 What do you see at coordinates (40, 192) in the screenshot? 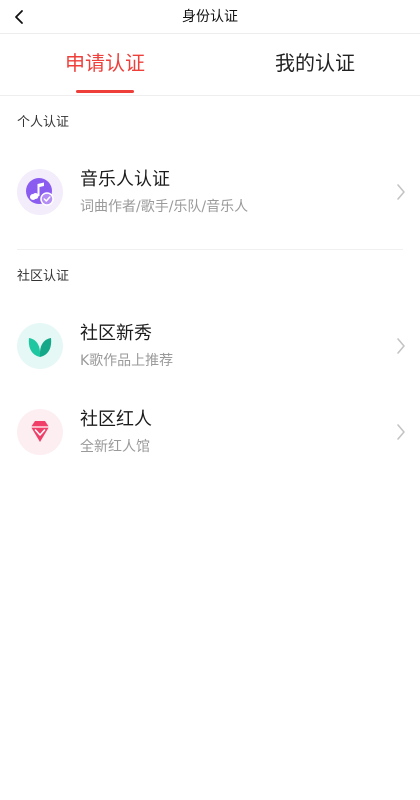
I see `music-note-badge-icon` at bounding box center [40, 192].